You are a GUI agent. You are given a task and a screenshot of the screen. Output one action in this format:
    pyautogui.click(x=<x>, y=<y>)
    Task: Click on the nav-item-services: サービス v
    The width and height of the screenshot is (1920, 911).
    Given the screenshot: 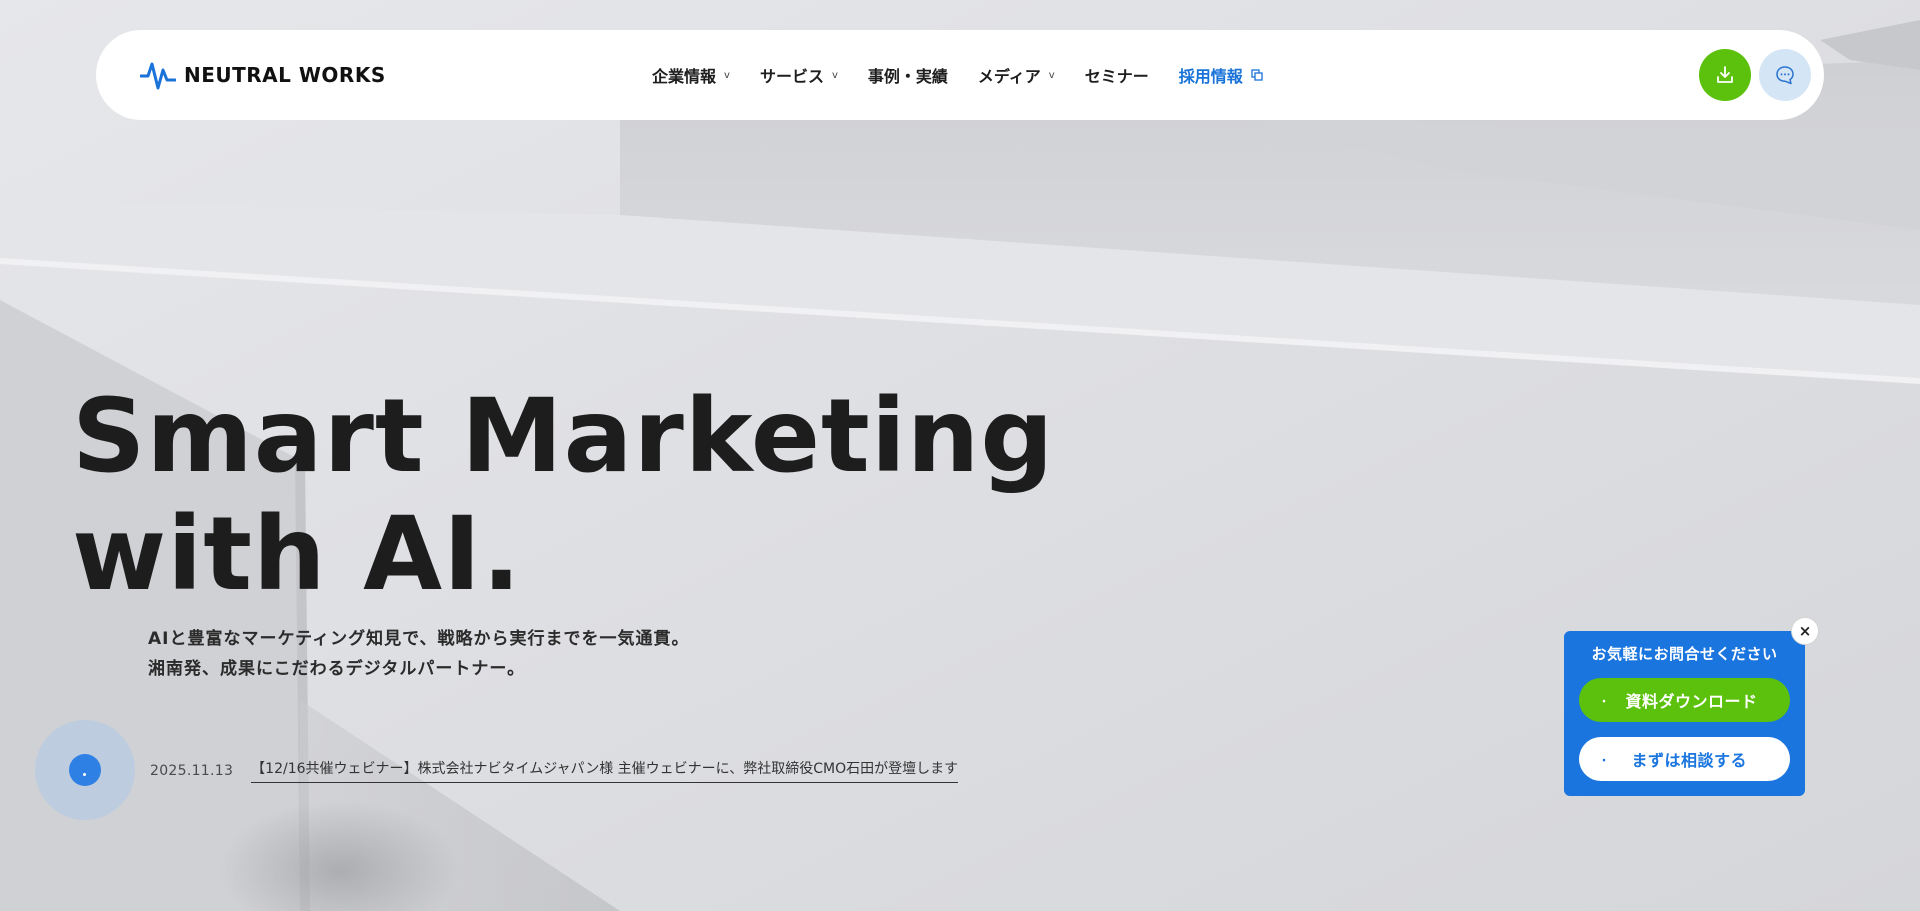 What is the action you would take?
    pyautogui.click(x=799, y=75)
    